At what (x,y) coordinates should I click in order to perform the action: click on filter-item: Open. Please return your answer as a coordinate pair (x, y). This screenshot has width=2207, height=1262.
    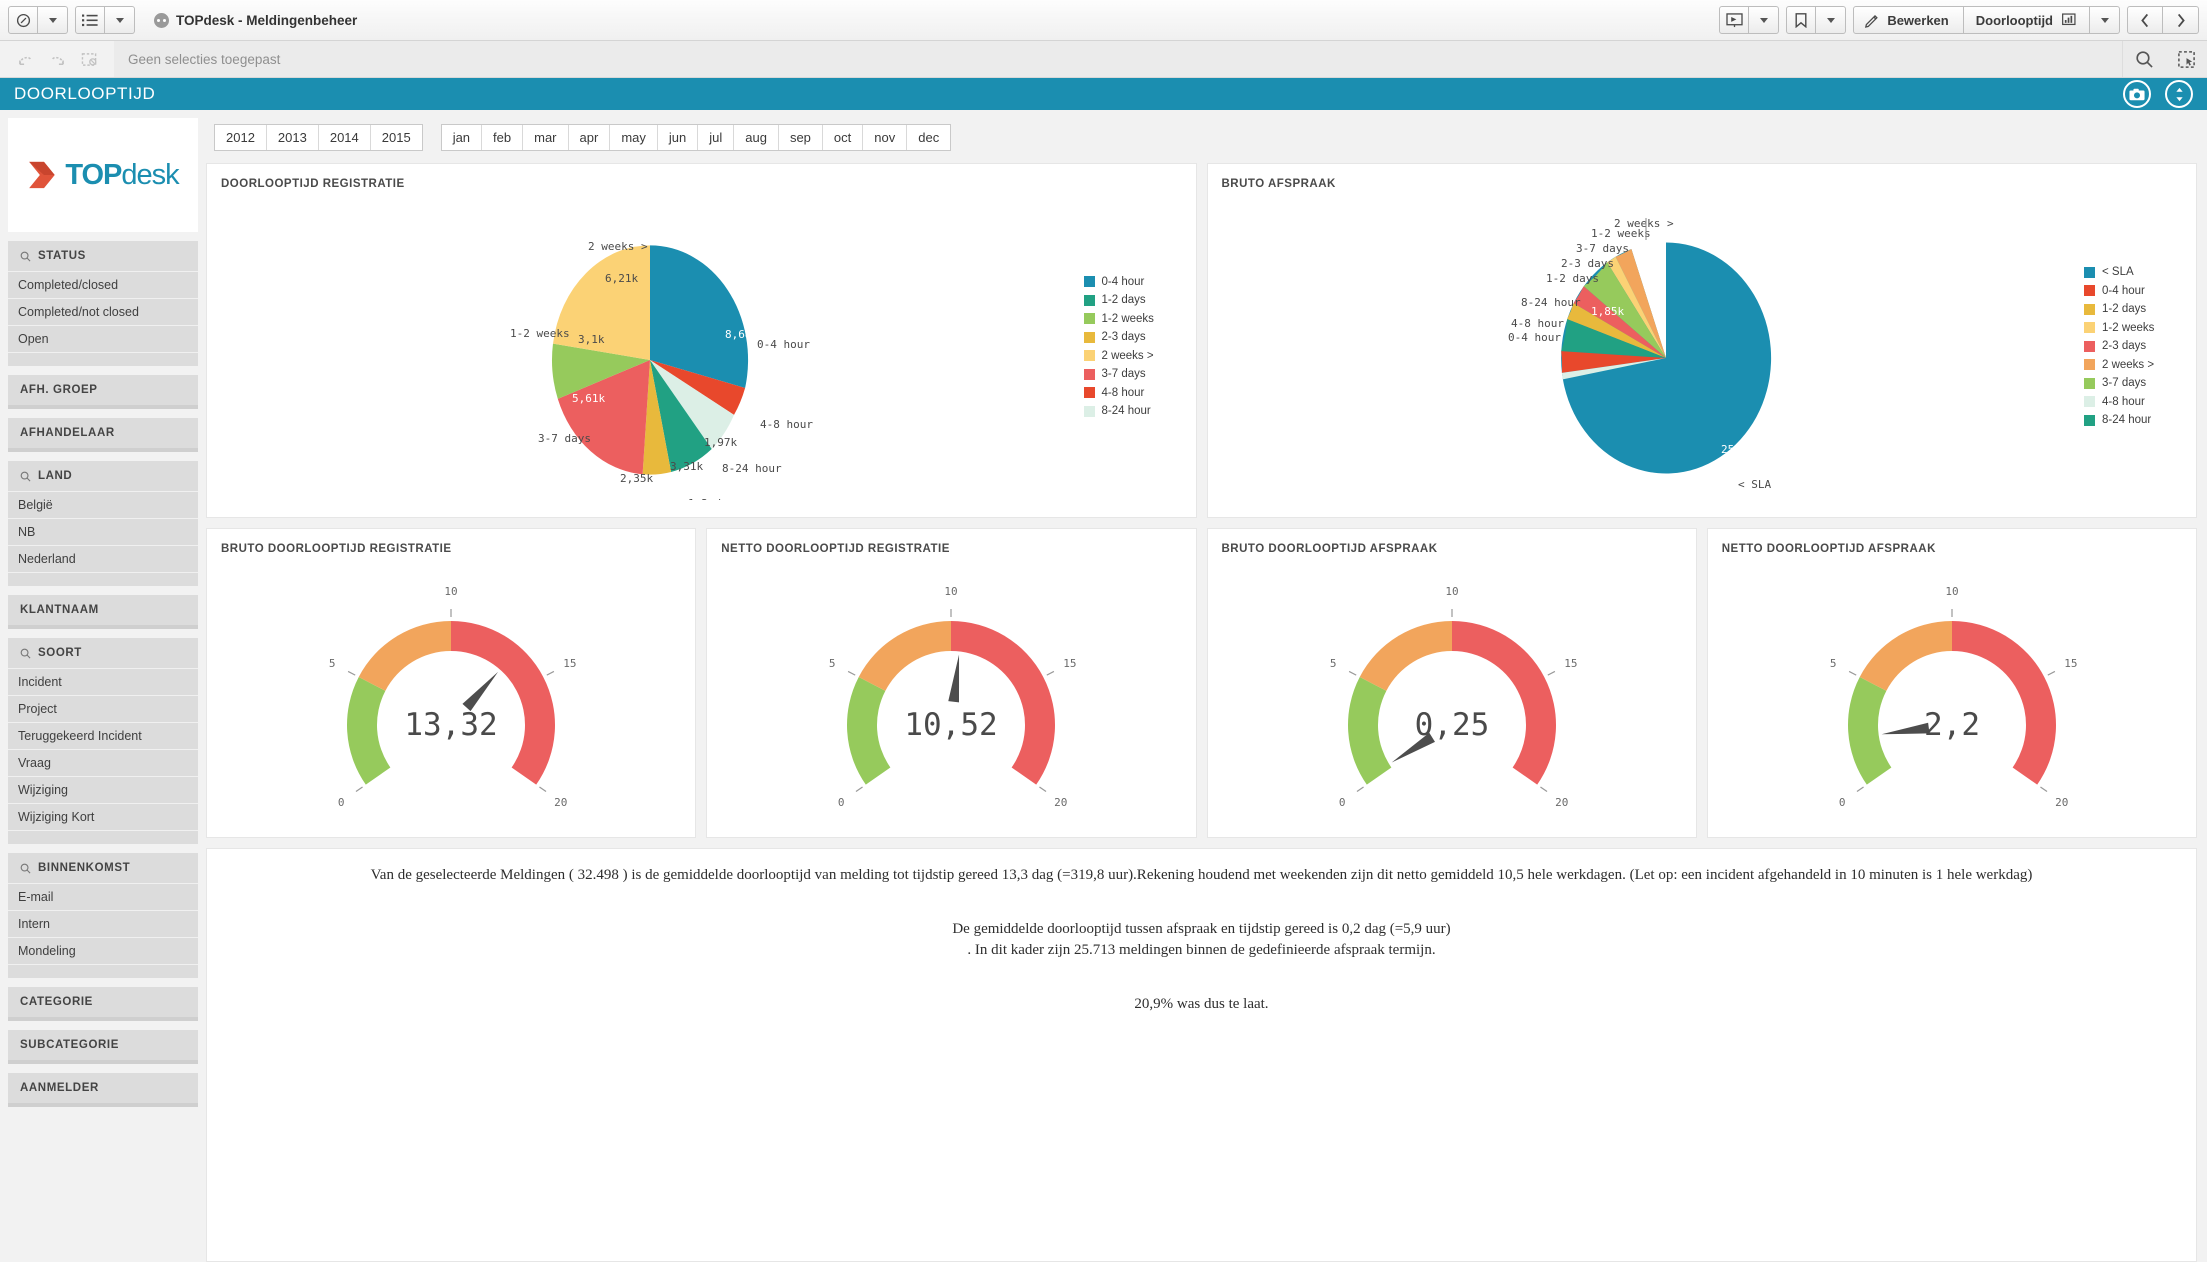
    Looking at the image, I should click on (103, 338).